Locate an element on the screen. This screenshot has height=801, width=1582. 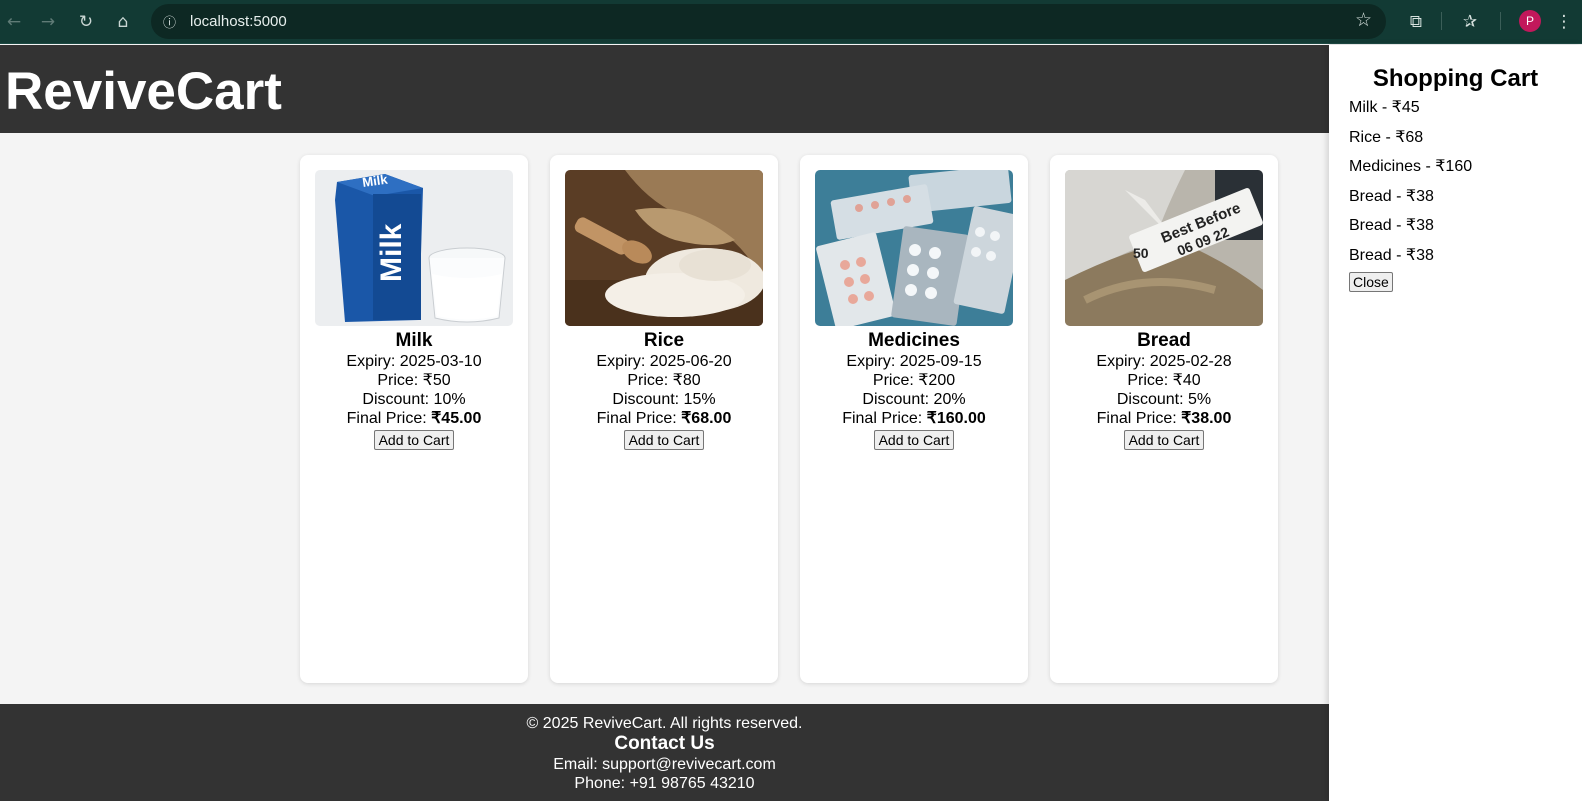
product-expiry: Expiry: 2025-06-20 is located at coordinates (664, 361).